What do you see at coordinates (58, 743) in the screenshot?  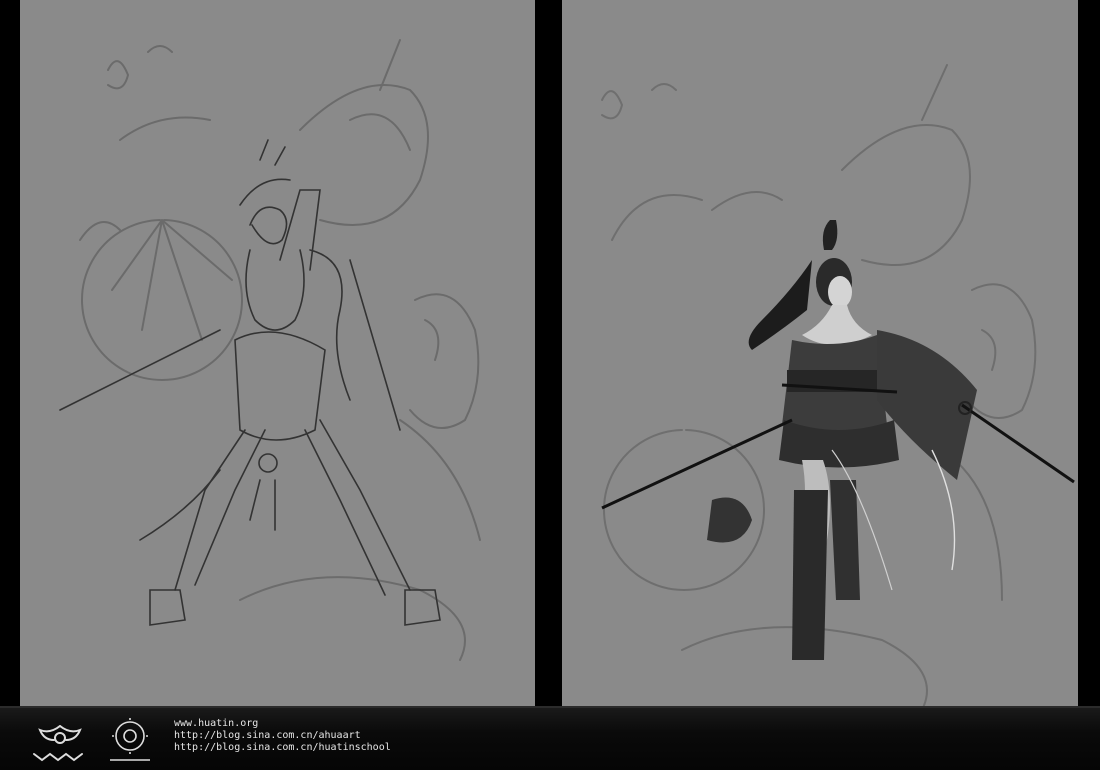 I see `huatin-logo-icon` at bounding box center [58, 743].